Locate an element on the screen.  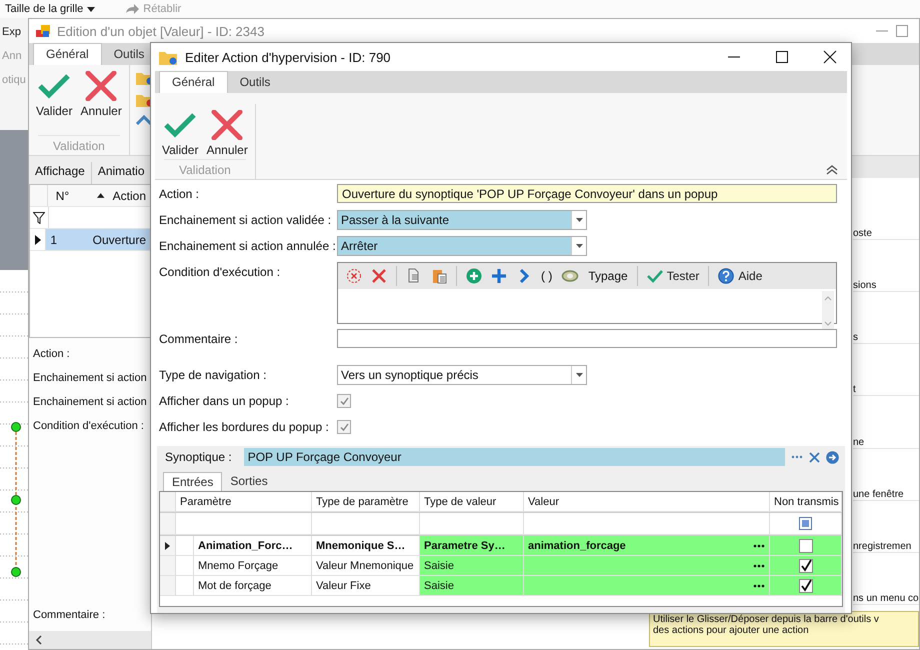
toolbar-label: otiqu is located at coordinates (14, 80).